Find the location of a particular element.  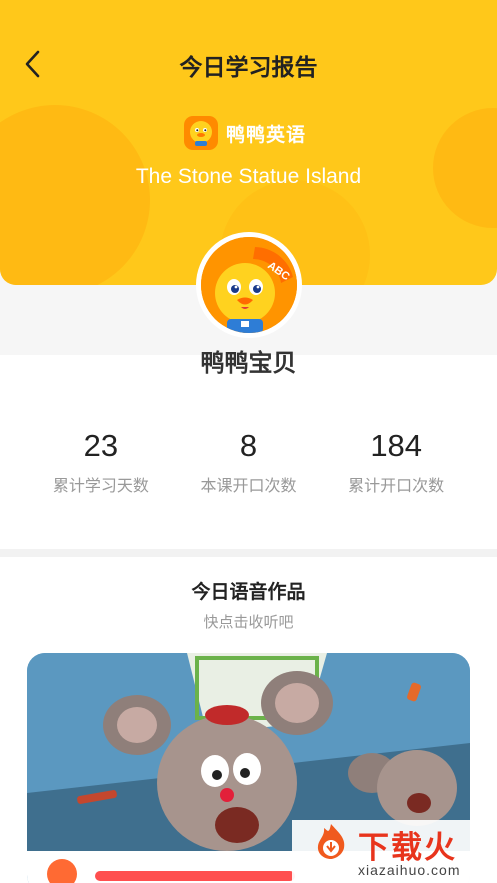

watermark-text: 下载火 is located at coordinates (407, 848).